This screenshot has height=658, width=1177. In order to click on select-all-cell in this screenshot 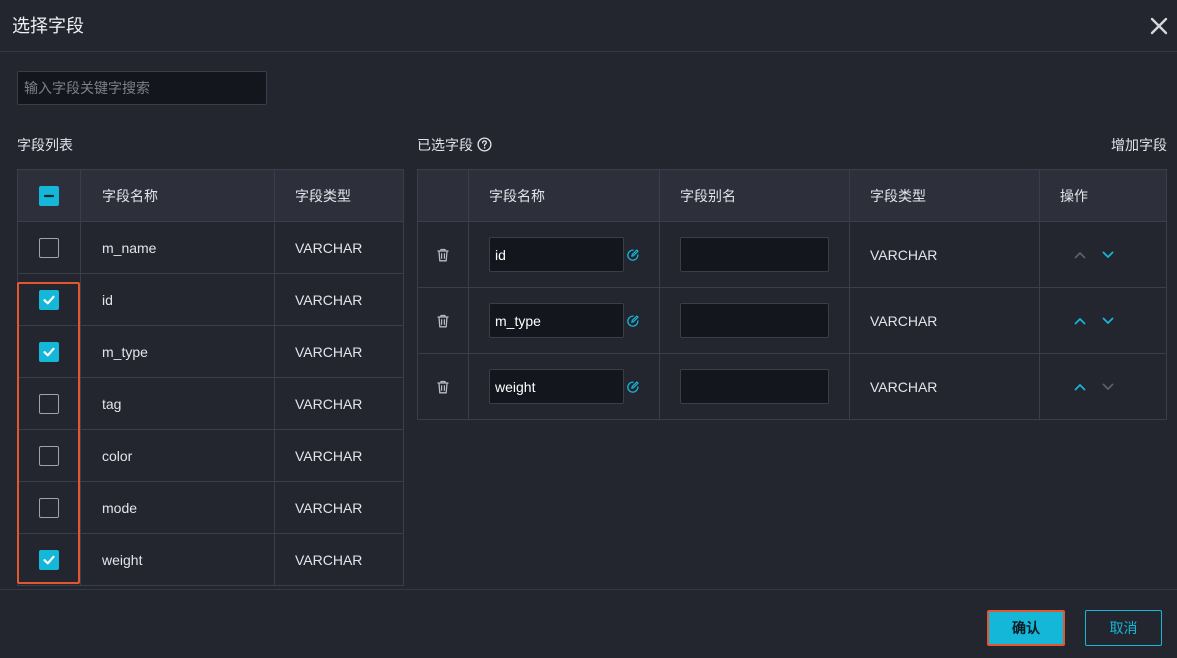, I will do `click(49, 195)`.